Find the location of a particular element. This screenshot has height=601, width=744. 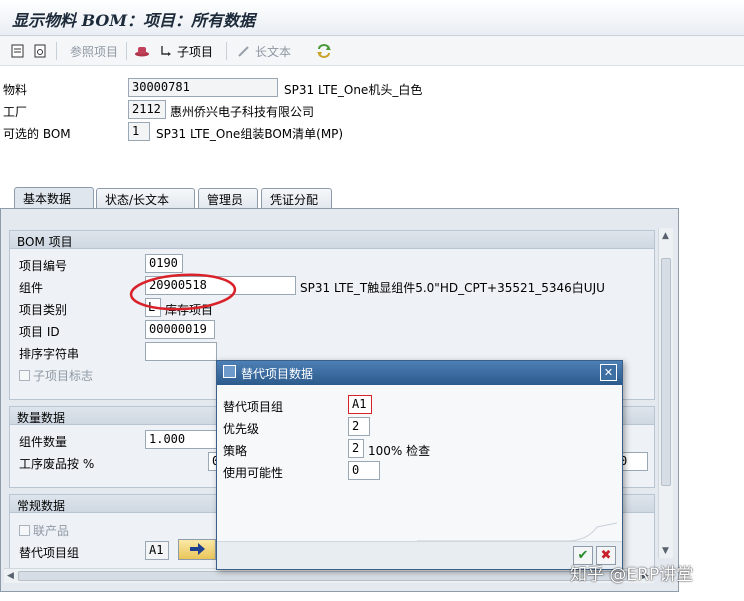

coproduct-indicator: 联产品 is located at coordinates (44, 530).